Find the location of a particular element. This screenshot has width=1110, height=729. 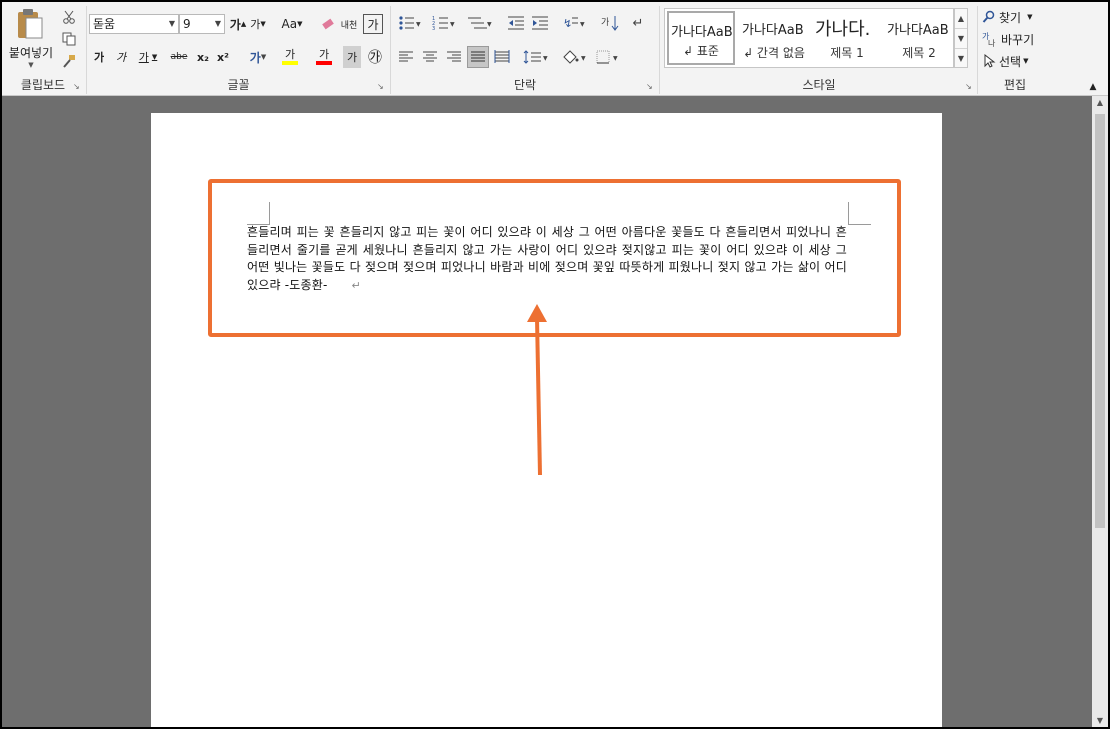

underline-button: 가 ▼ is located at coordinates (148, 57).